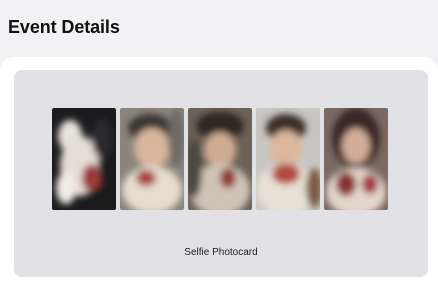 This screenshot has width=438, height=292. Describe the element at coordinates (64, 27) in the screenshot. I see `page-title: Event Details` at that location.